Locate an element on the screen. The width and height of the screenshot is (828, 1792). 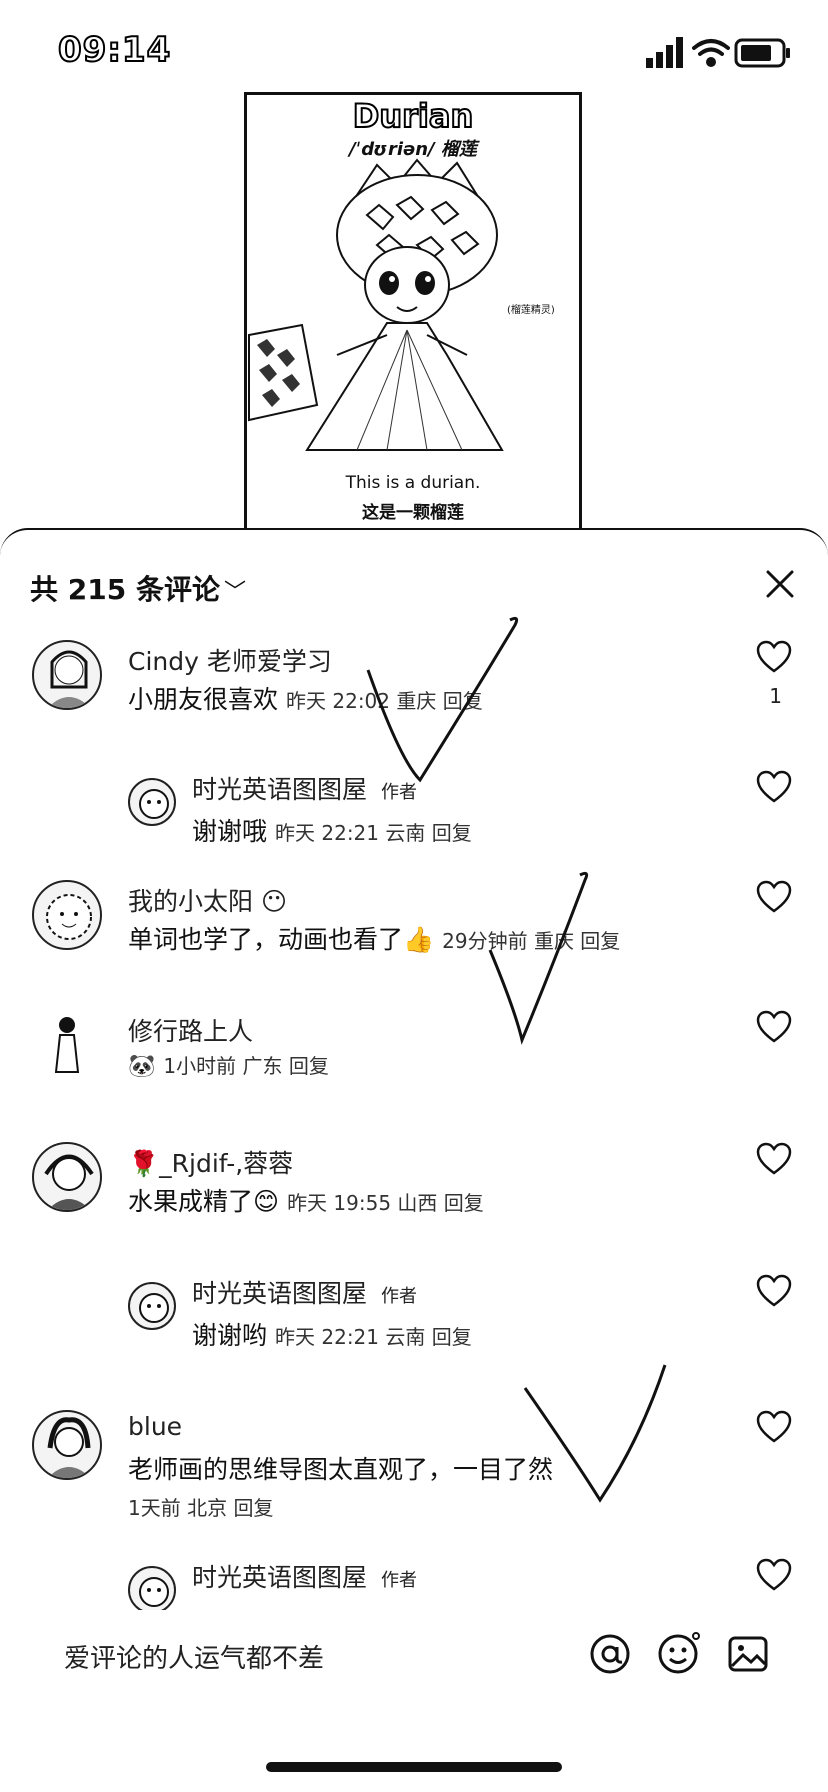
status-icons is located at coordinates (718, 52).